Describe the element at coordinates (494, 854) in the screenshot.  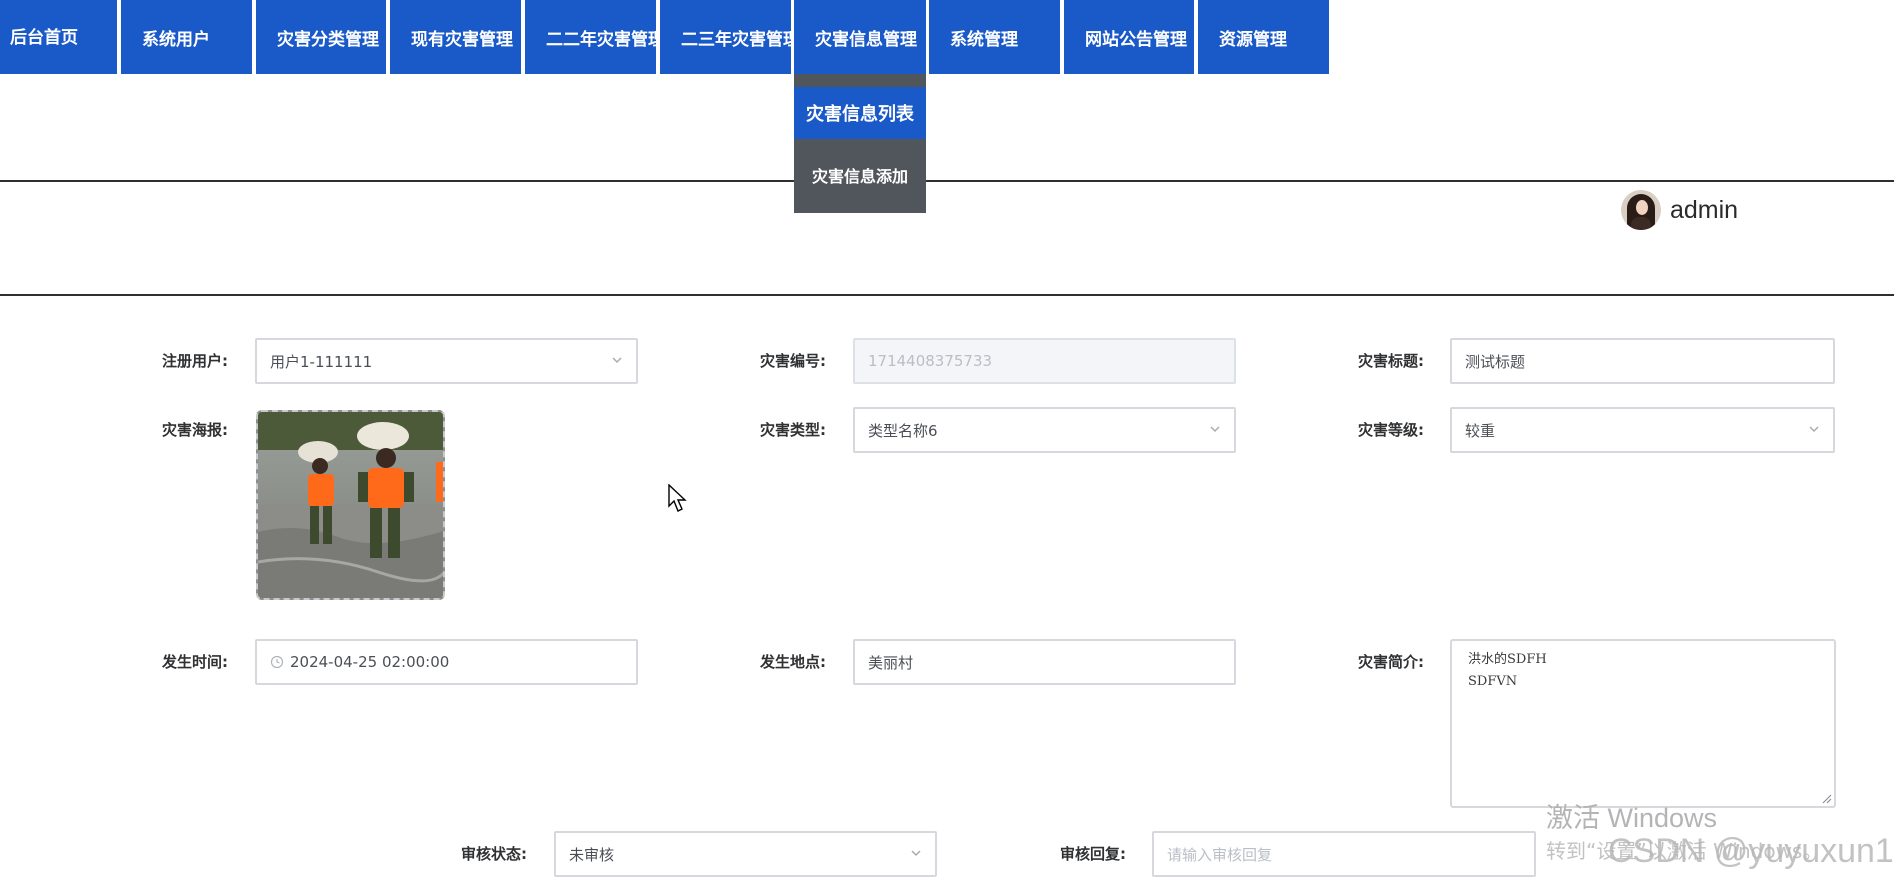
I see `review-status-label: 审核状态:` at that location.